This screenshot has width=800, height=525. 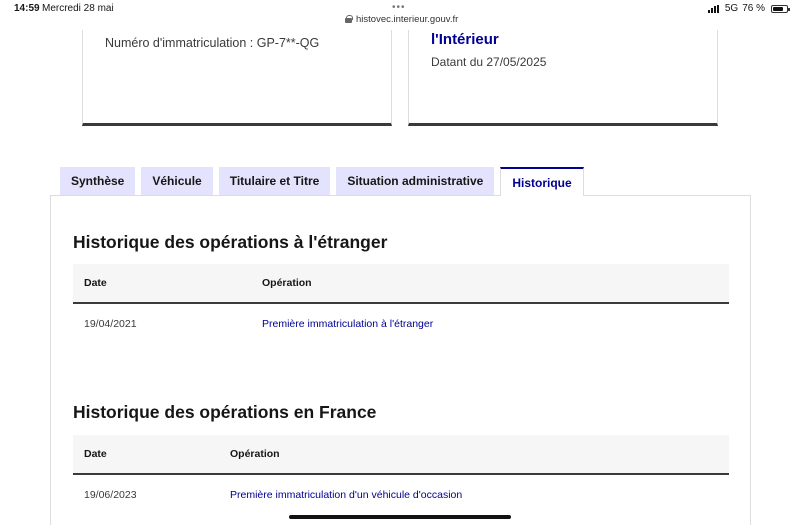 What do you see at coordinates (753, 8) in the screenshot?
I see `battery-label: 76 %` at bounding box center [753, 8].